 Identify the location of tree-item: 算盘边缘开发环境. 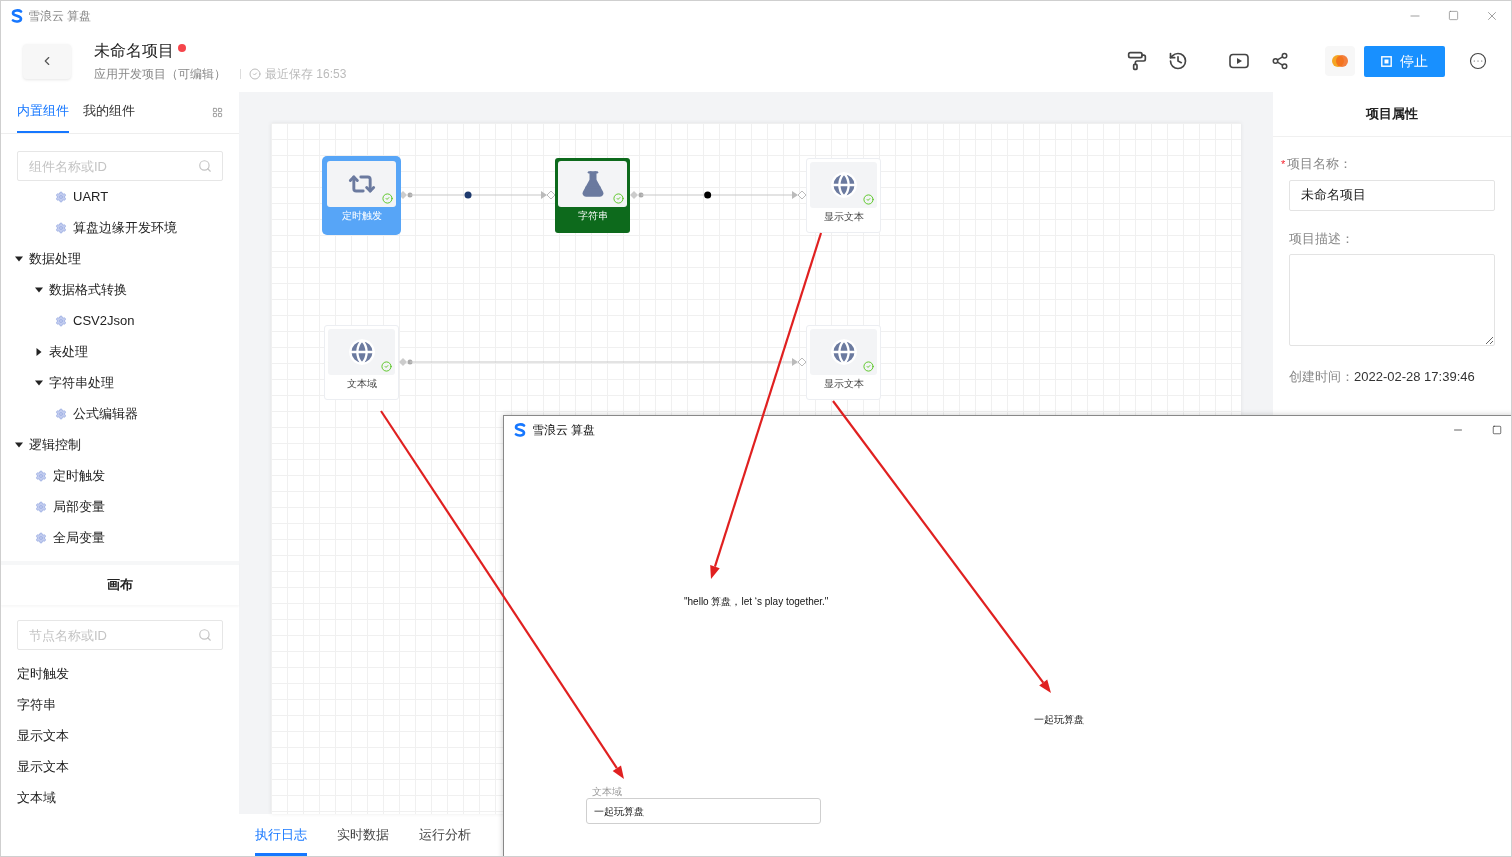
(120, 227).